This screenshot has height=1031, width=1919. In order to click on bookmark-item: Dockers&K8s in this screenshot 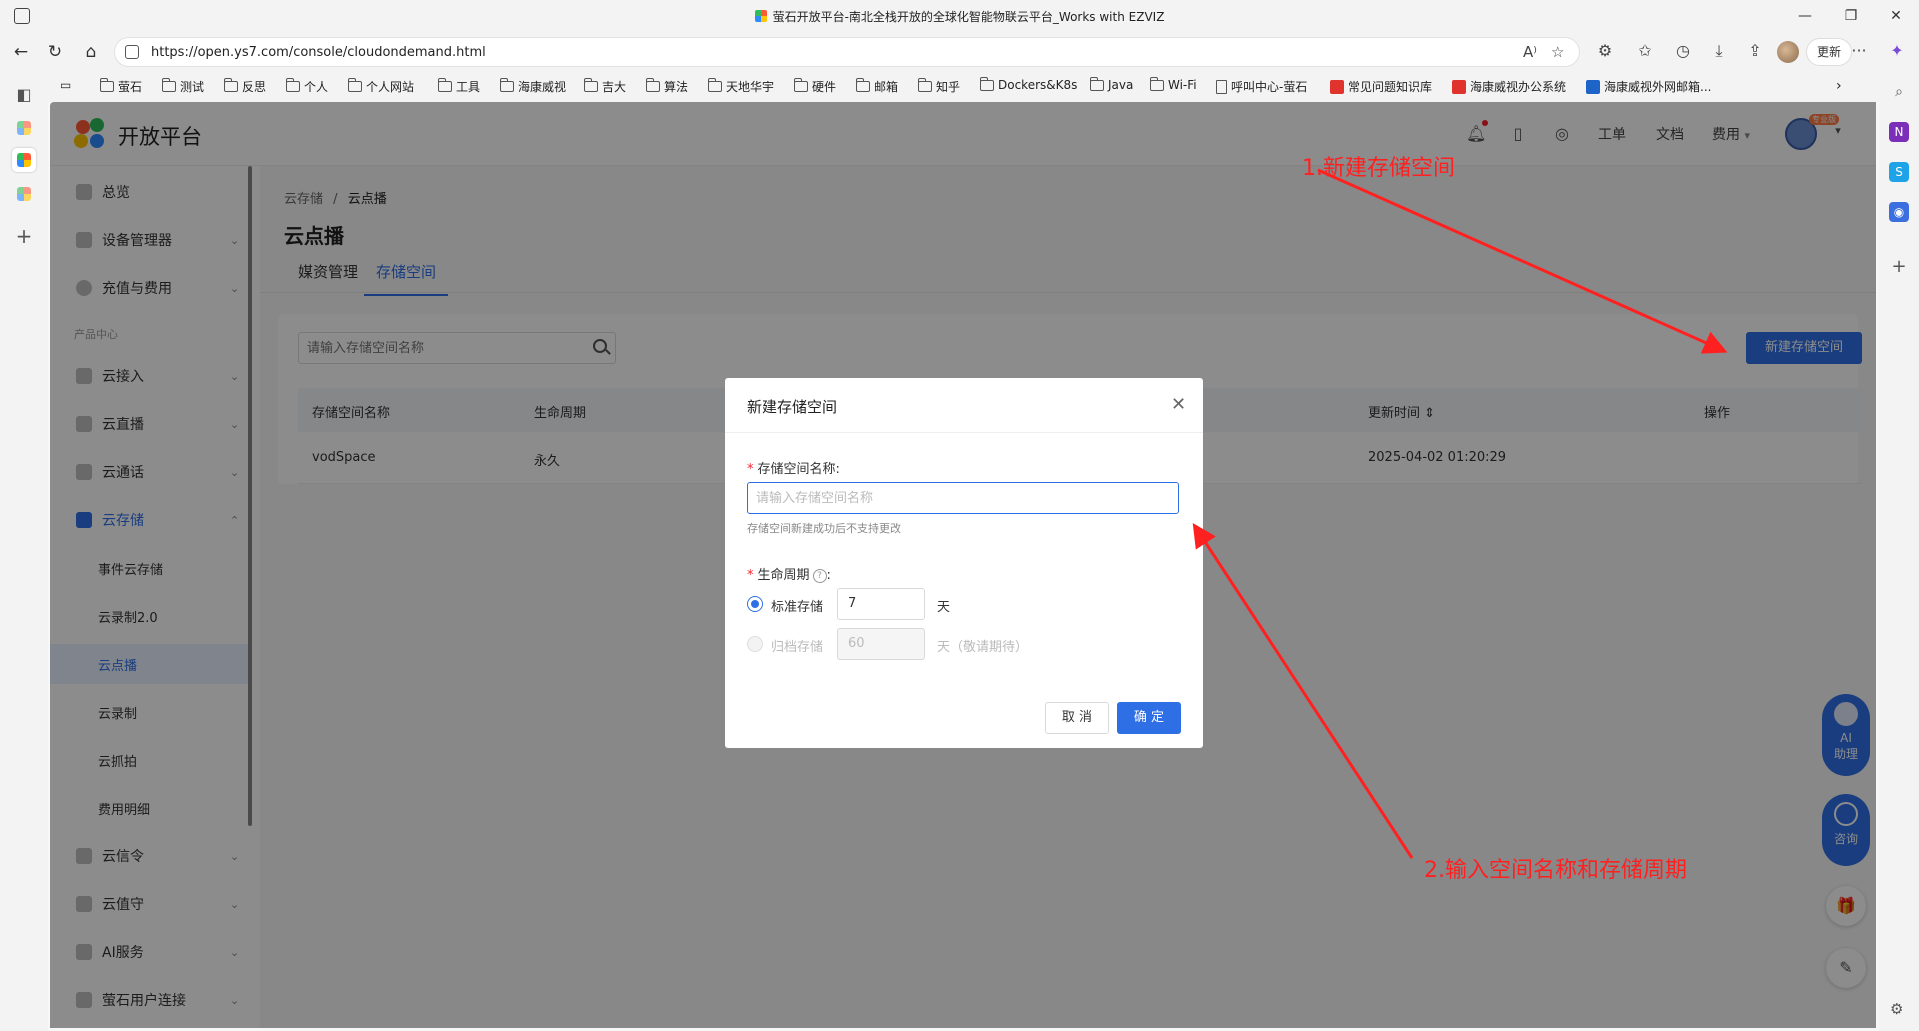, I will do `click(1028, 84)`.